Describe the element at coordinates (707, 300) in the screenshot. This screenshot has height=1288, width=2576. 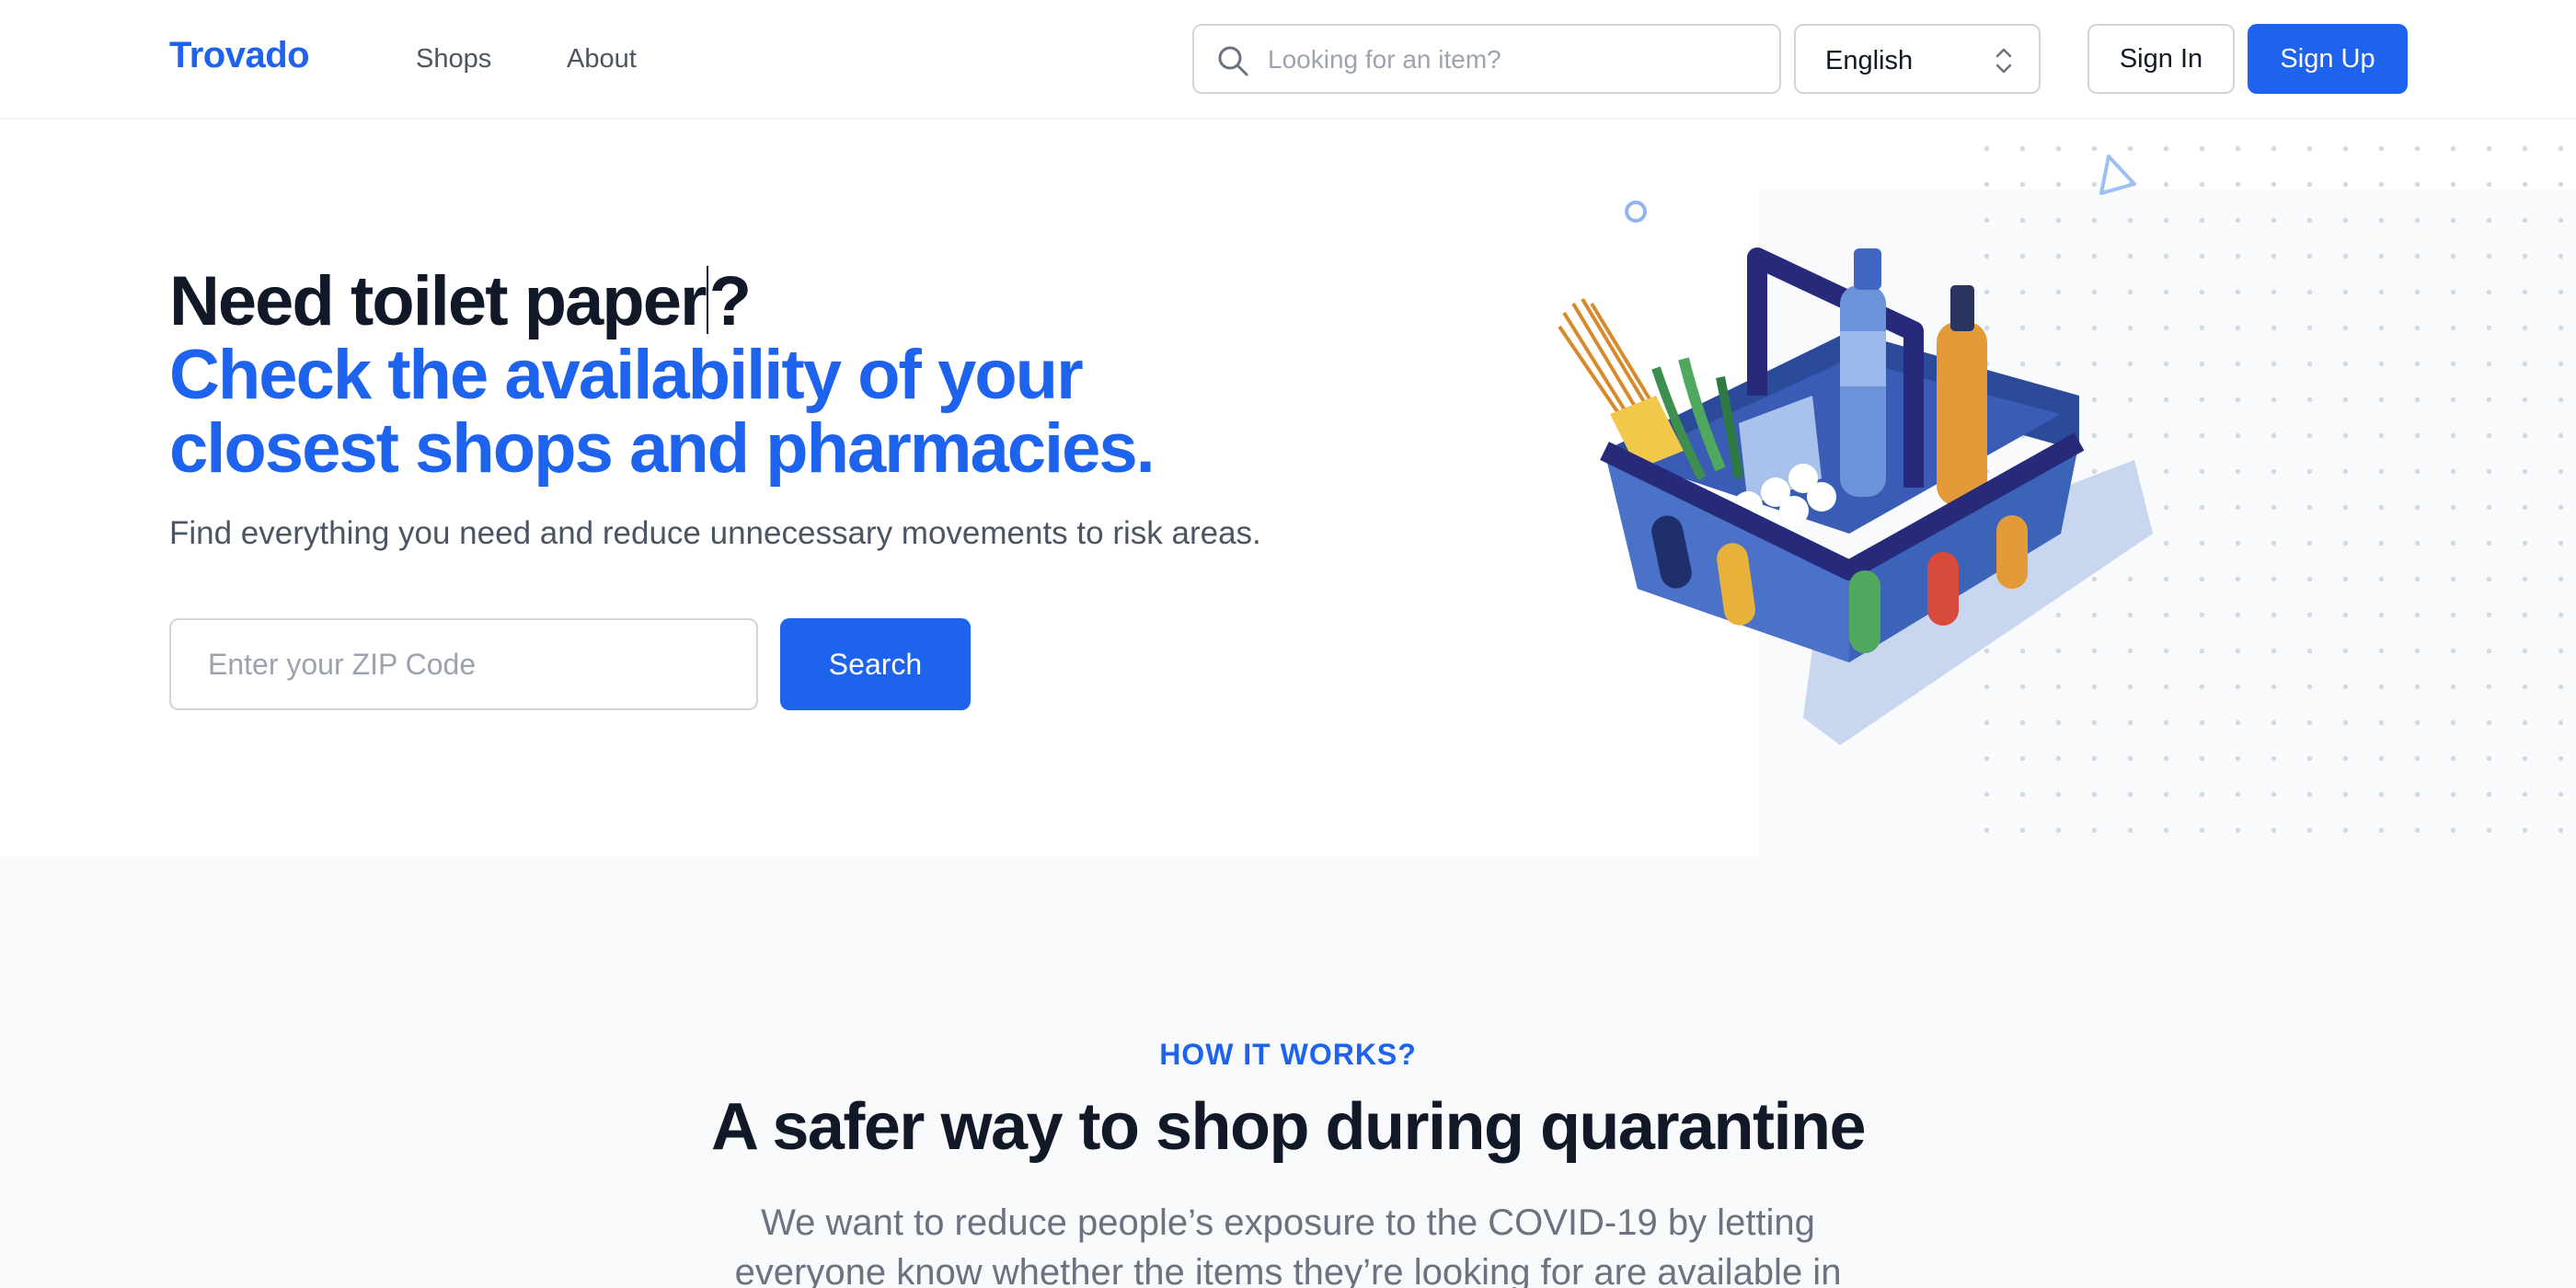
I see `text-caret` at that location.